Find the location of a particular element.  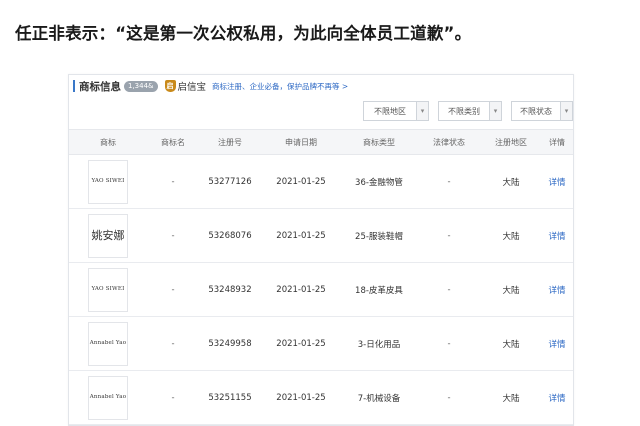

article-headline: 任正非表示：“这是第一次公权私用，为此向全体员工道歉”。 is located at coordinates (243, 33).